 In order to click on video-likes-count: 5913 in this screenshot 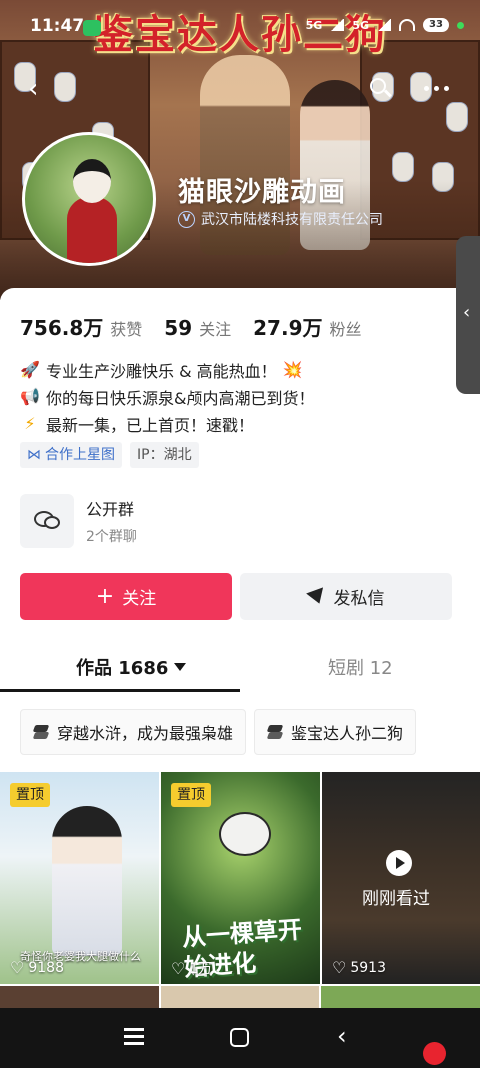, I will do `click(368, 967)`.